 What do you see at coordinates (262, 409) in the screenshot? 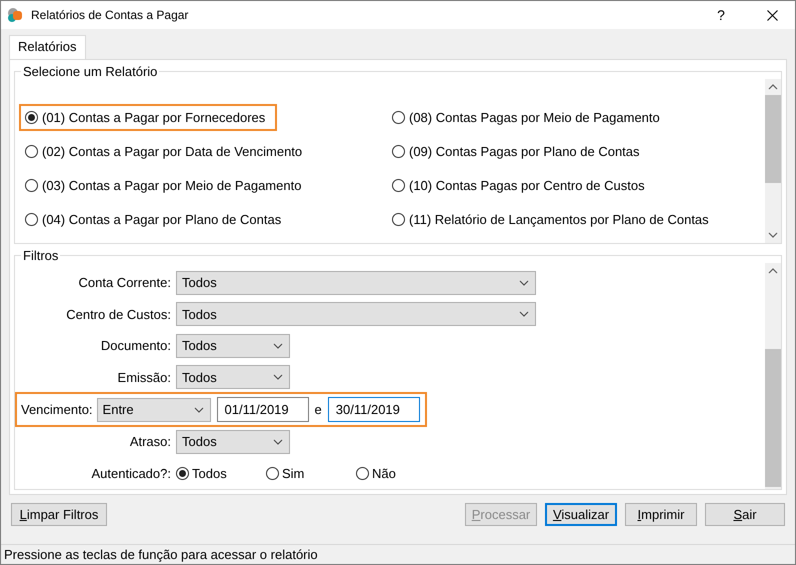
I see `date-field: 01/11/2019` at bounding box center [262, 409].